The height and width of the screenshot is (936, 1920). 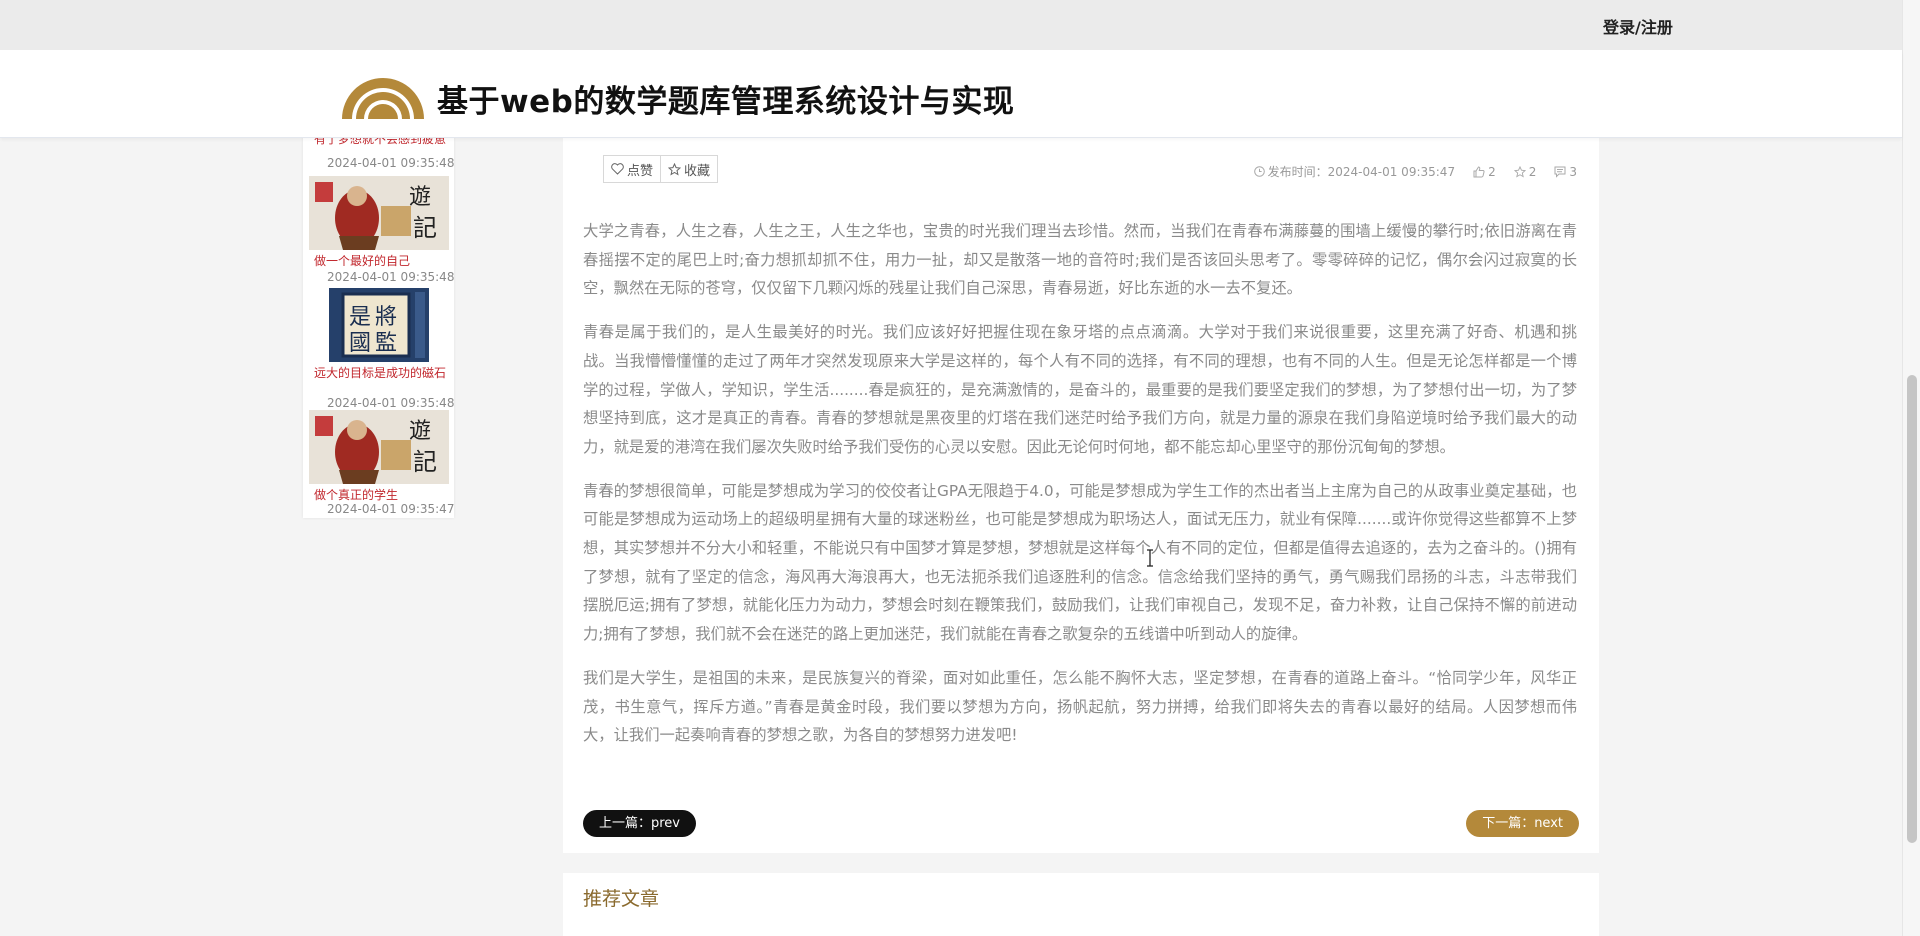 What do you see at coordinates (381, 495) in the screenshot?
I see `sidebar-item-title: 做个真正的学生` at bounding box center [381, 495].